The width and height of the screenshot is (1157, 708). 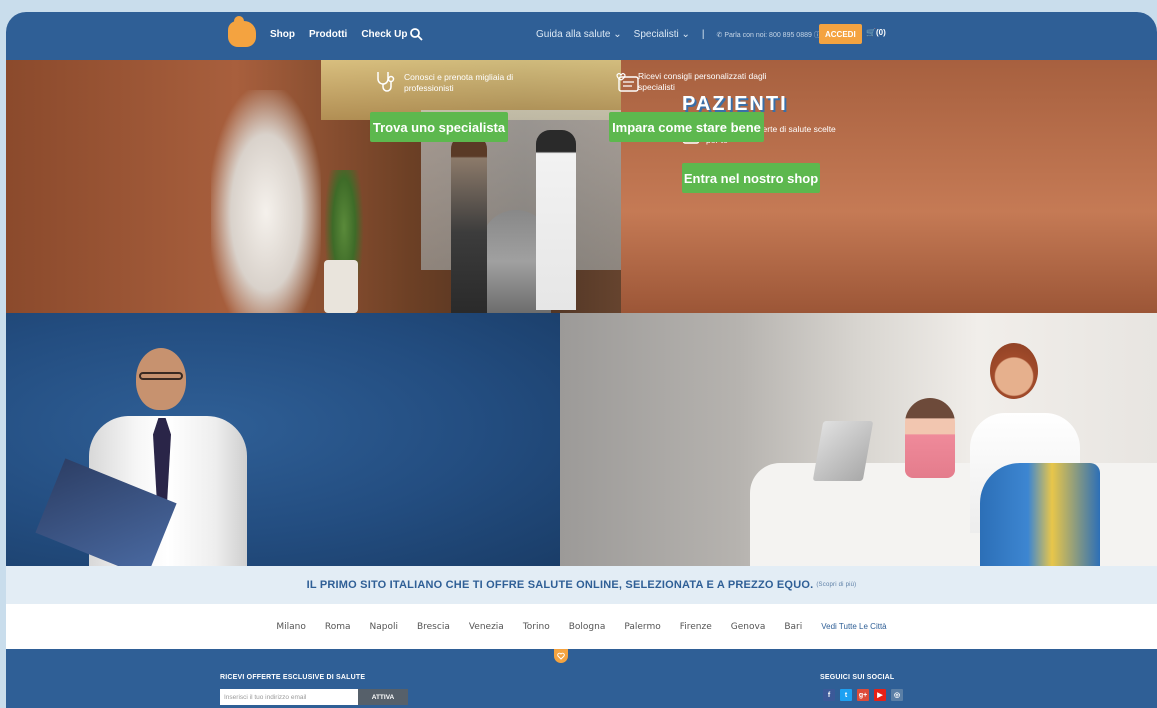 I want to click on city-link: Milano, so click(x=291, y=627).